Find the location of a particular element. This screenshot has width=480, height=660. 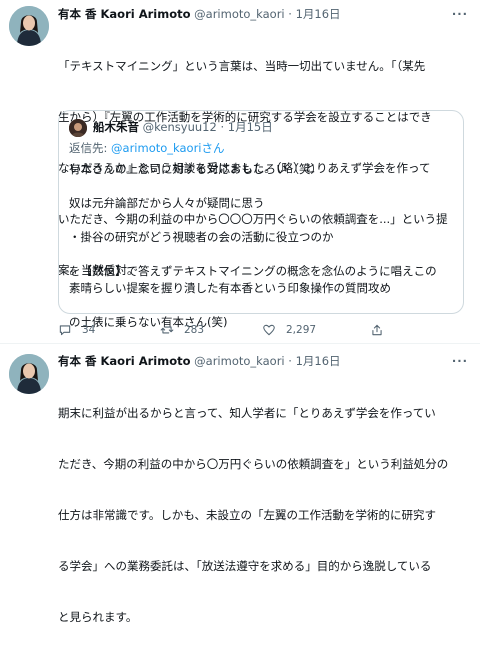

reply-button: 34 is located at coordinates (76, 330).